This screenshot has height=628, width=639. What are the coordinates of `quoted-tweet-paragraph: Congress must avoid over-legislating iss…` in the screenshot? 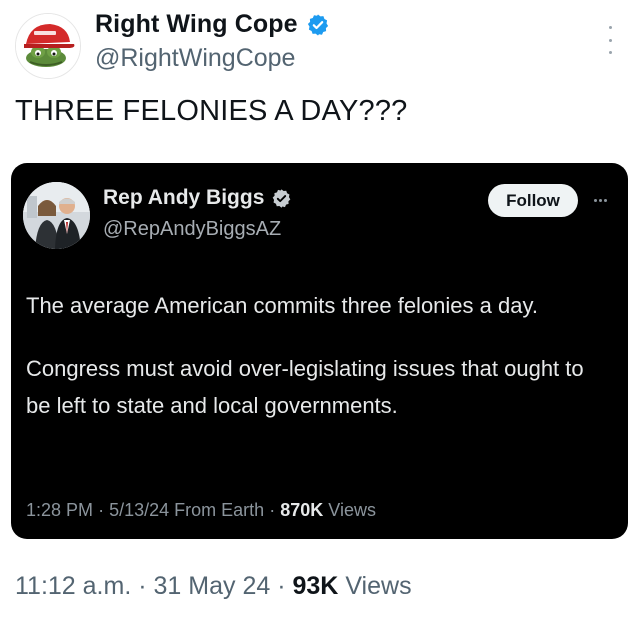 It's located at (305, 387).